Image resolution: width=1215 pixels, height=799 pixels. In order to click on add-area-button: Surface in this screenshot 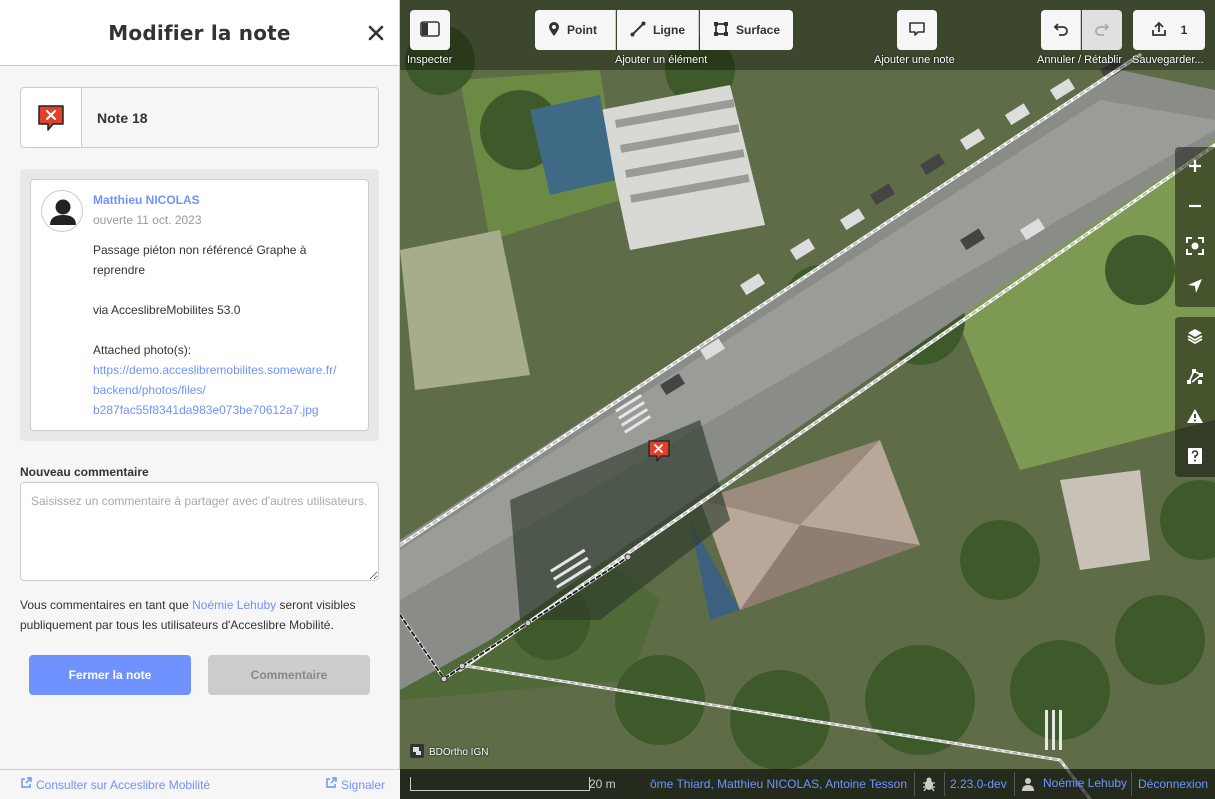, I will do `click(746, 30)`.